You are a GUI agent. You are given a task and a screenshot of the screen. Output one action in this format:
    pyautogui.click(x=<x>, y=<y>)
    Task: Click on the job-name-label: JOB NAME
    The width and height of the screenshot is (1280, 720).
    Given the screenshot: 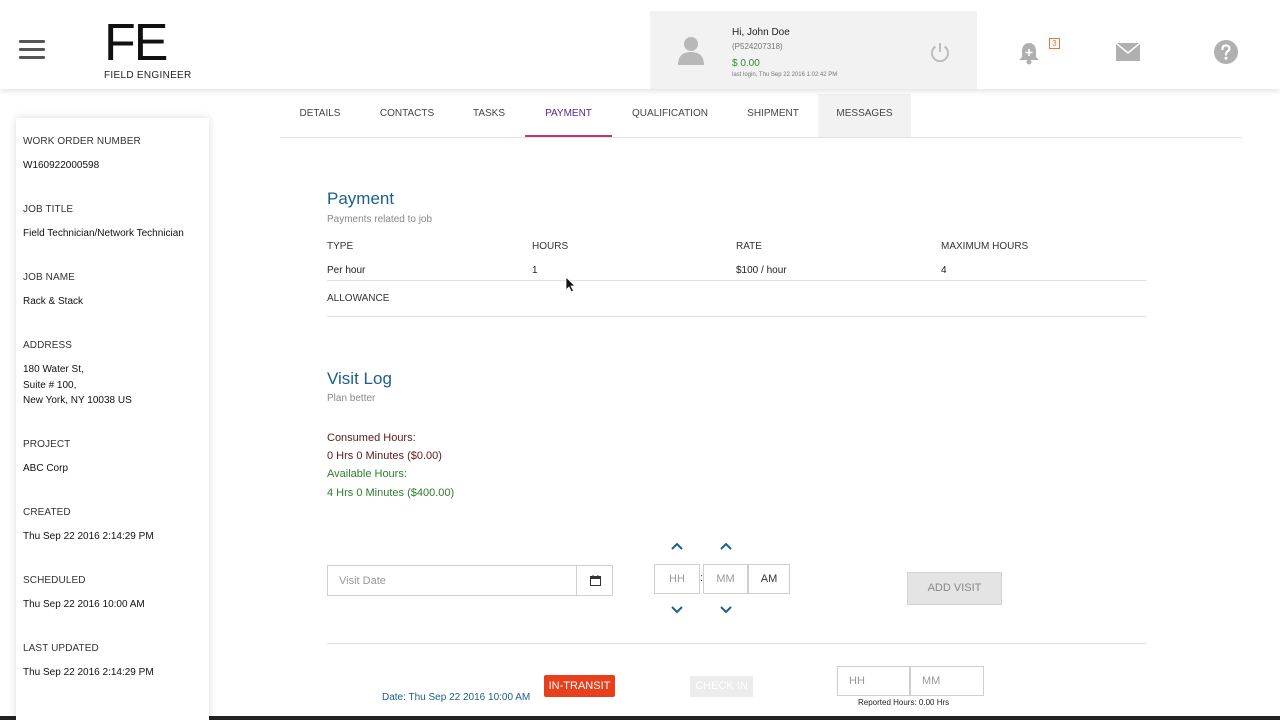 What is the action you would take?
    pyautogui.click(x=49, y=277)
    